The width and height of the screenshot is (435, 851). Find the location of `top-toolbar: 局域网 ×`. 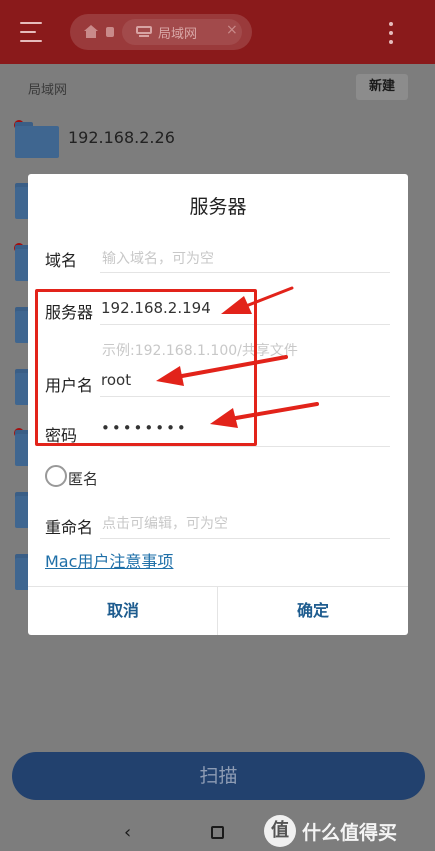

top-toolbar: 局域网 × is located at coordinates (217, 32).